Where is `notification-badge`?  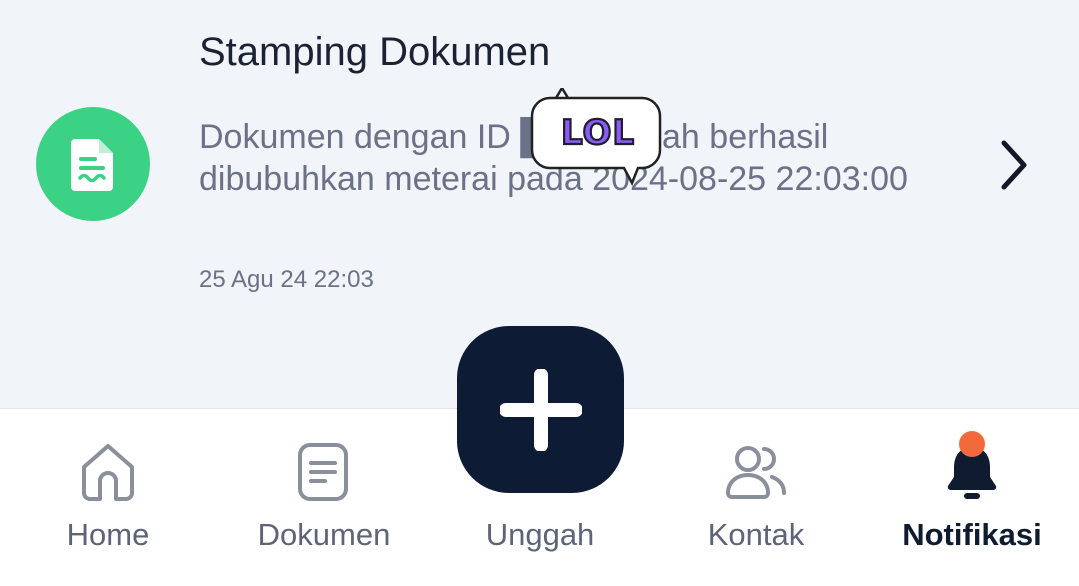 notification-badge is located at coordinates (972, 444).